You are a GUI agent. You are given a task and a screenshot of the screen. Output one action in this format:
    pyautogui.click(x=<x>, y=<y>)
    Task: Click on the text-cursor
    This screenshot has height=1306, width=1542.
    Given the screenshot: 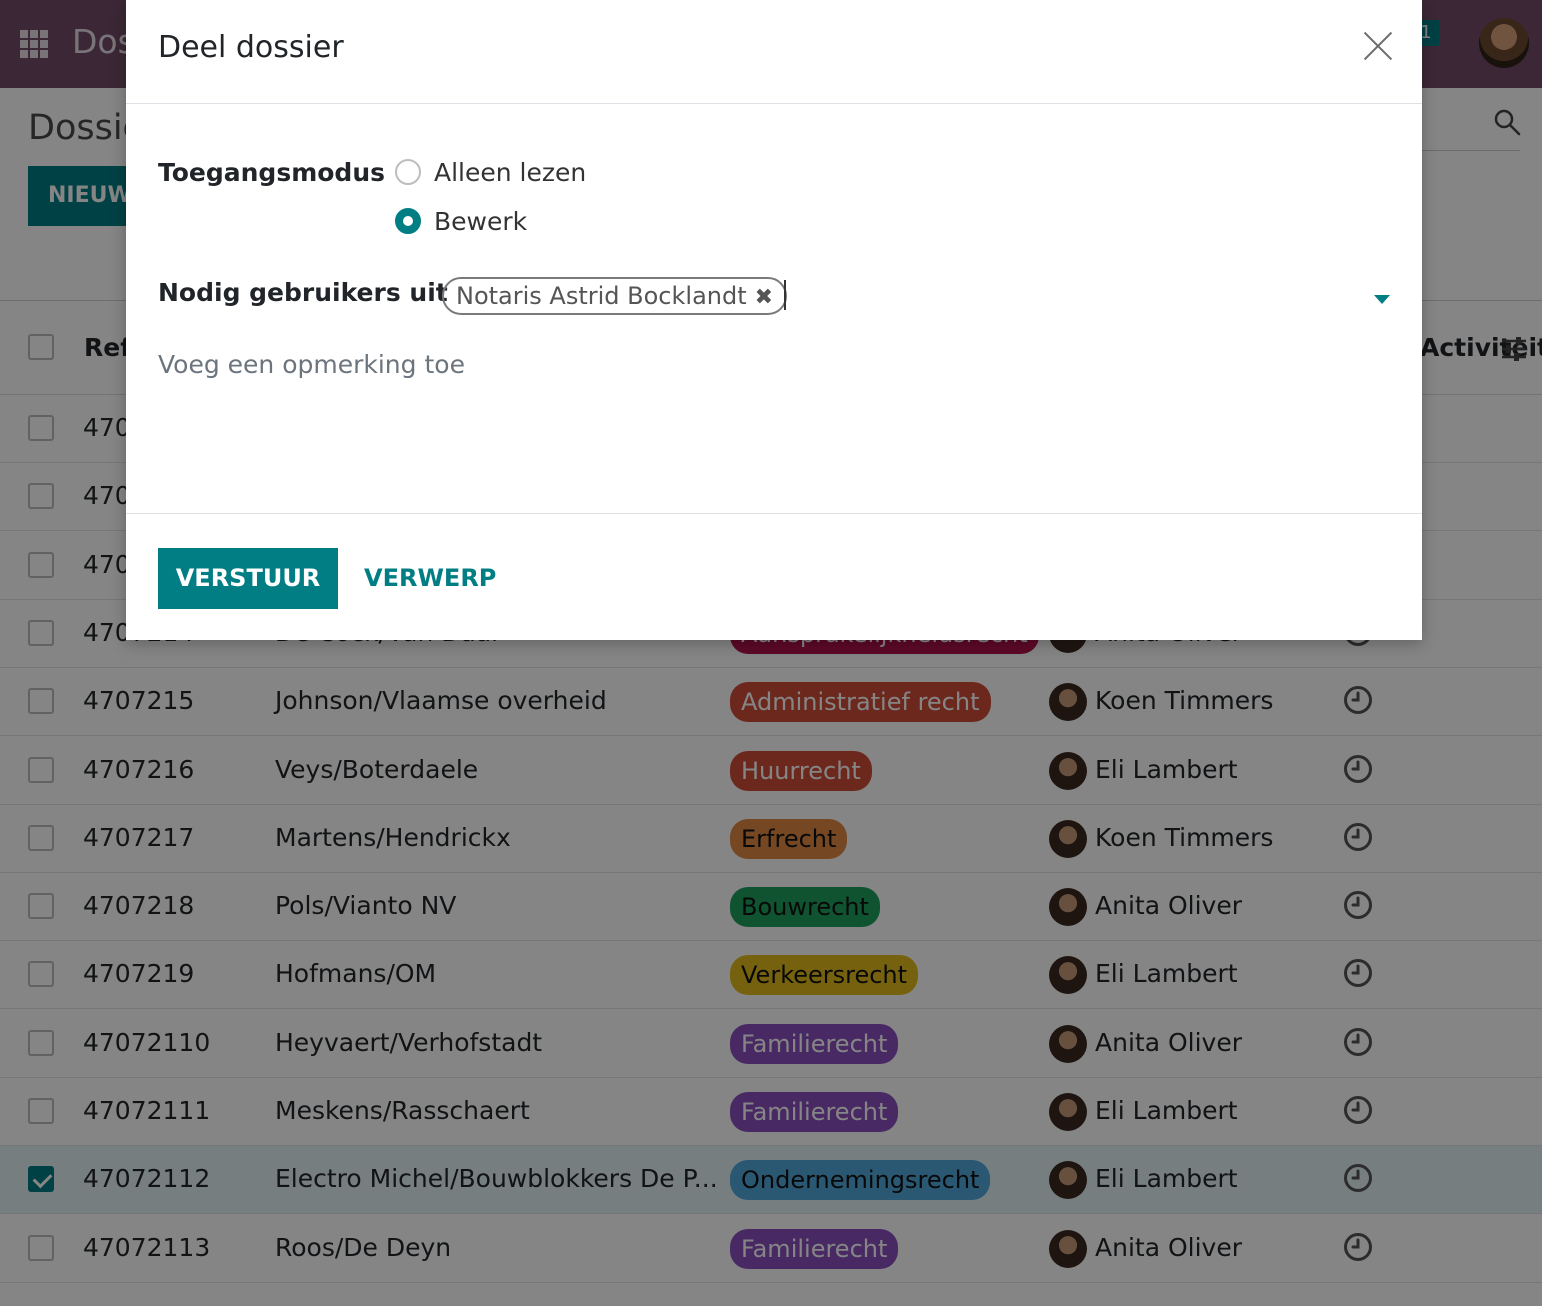 What is the action you would take?
    pyautogui.click(x=785, y=295)
    